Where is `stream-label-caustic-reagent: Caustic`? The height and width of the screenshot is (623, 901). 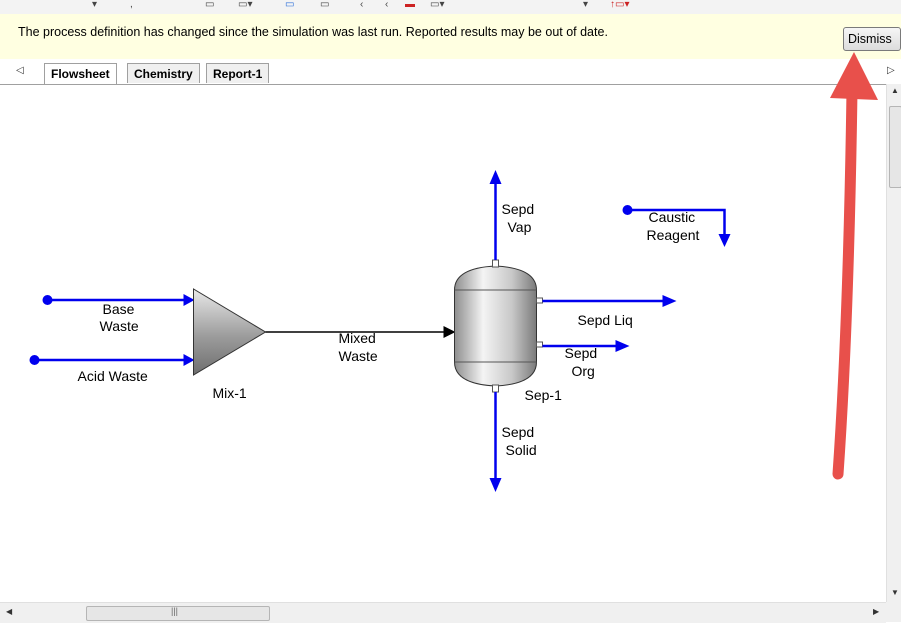
stream-label-caustic-reagent: Caustic is located at coordinates (672, 217).